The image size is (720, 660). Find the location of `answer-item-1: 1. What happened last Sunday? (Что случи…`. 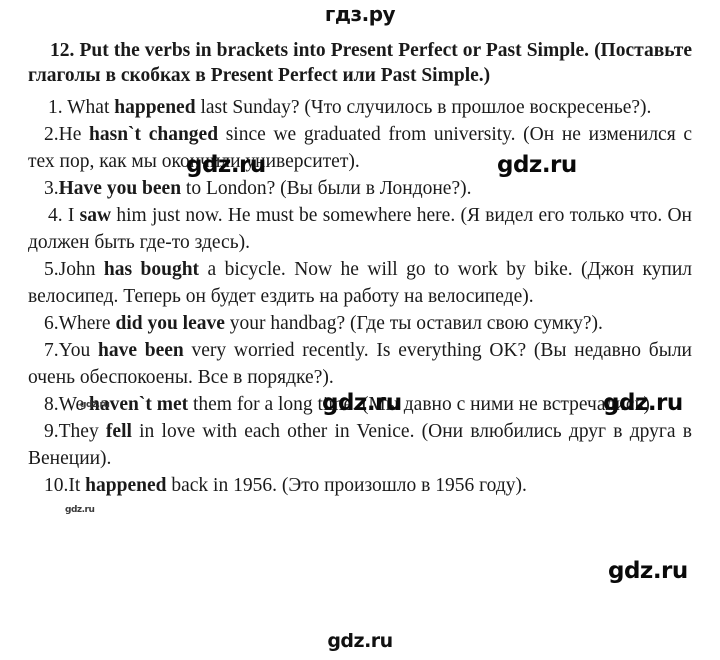

answer-item-1: 1. What happened last Sunday? (Что случи… is located at coordinates (360, 107).